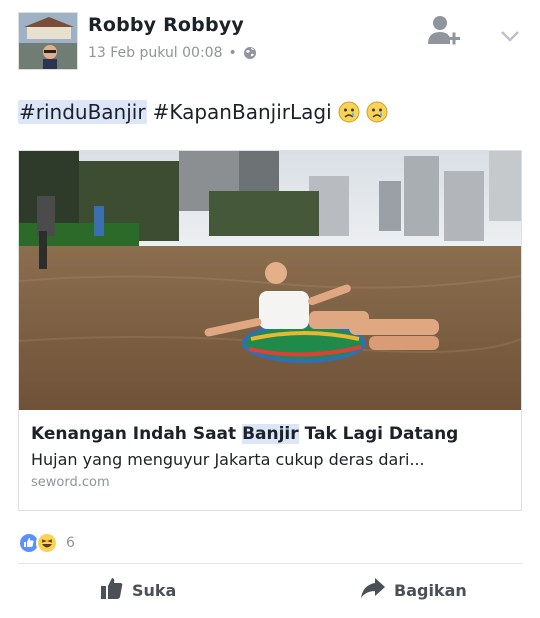 The width and height of the screenshot is (540, 618). What do you see at coordinates (445, 31) in the screenshot?
I see `add-friend-icon` at bounding box center [445, 31].